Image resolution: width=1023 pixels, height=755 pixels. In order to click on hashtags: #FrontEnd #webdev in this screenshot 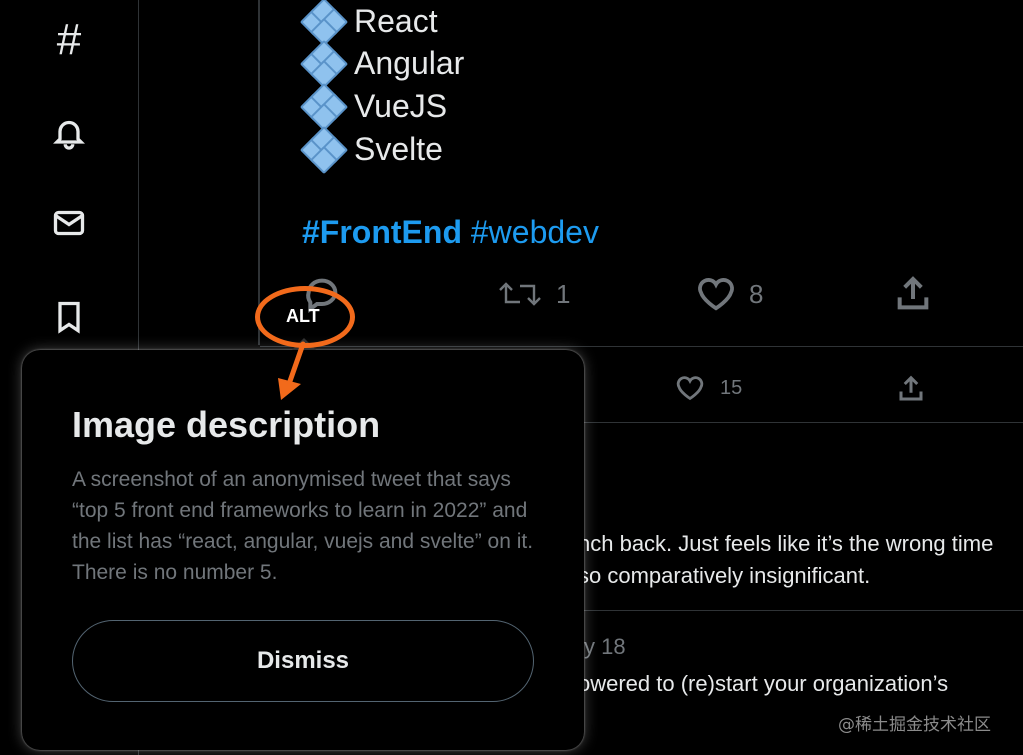, I will do `click(450, 232)`.